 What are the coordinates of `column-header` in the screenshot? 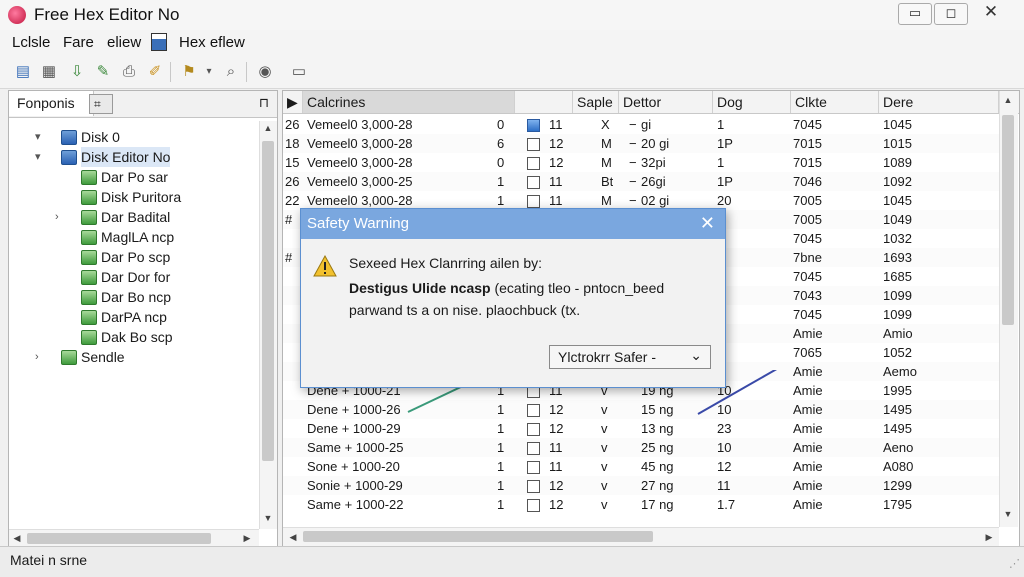 It's located at (544, 102).